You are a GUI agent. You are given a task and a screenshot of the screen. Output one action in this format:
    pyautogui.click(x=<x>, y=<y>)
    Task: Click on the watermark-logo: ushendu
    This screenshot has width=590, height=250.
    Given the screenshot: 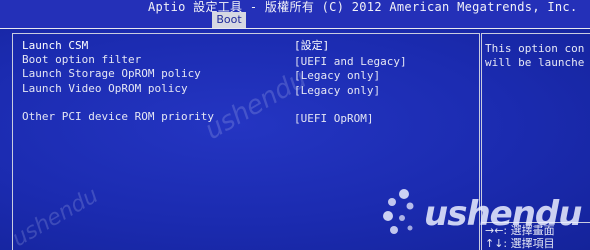 What is the action you would take?
    pyautogui.click(x=484, y=216)
    